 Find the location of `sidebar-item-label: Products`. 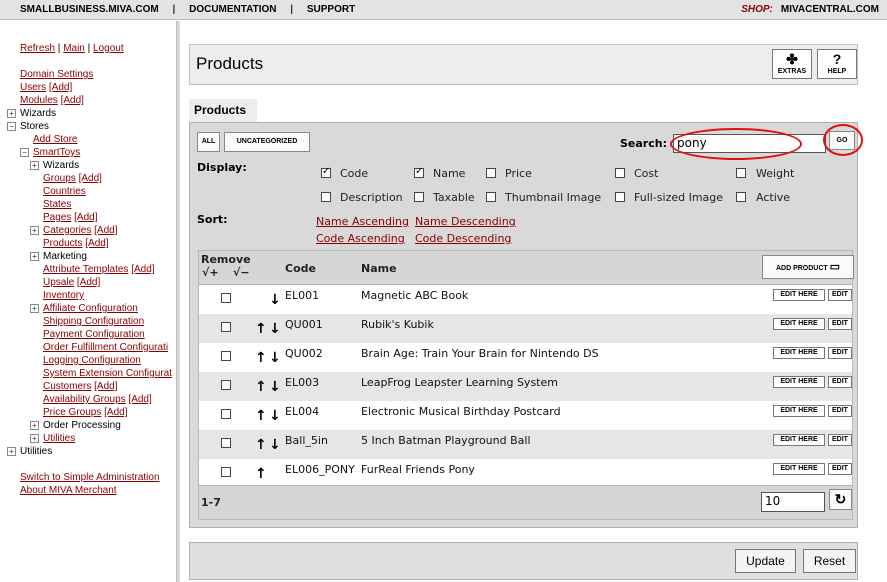

sidebar-item-label: Products is located at coordinates (62, 243).